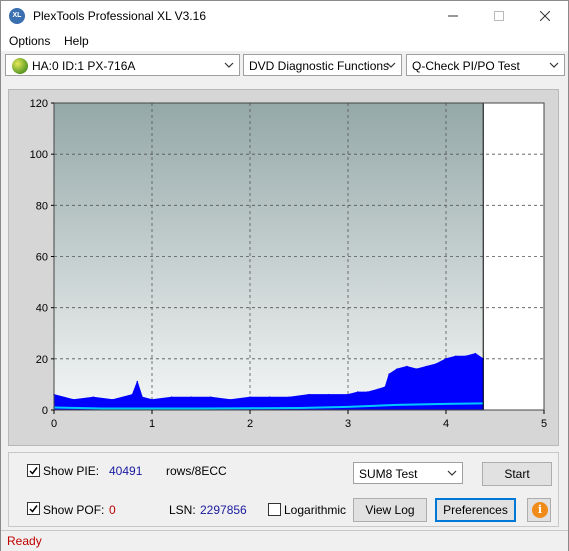  What do you see at coordinates (388, 474) in the screenshot?
I see `test-mode-value: SUM8 Test` at bounding box center [388, 474].